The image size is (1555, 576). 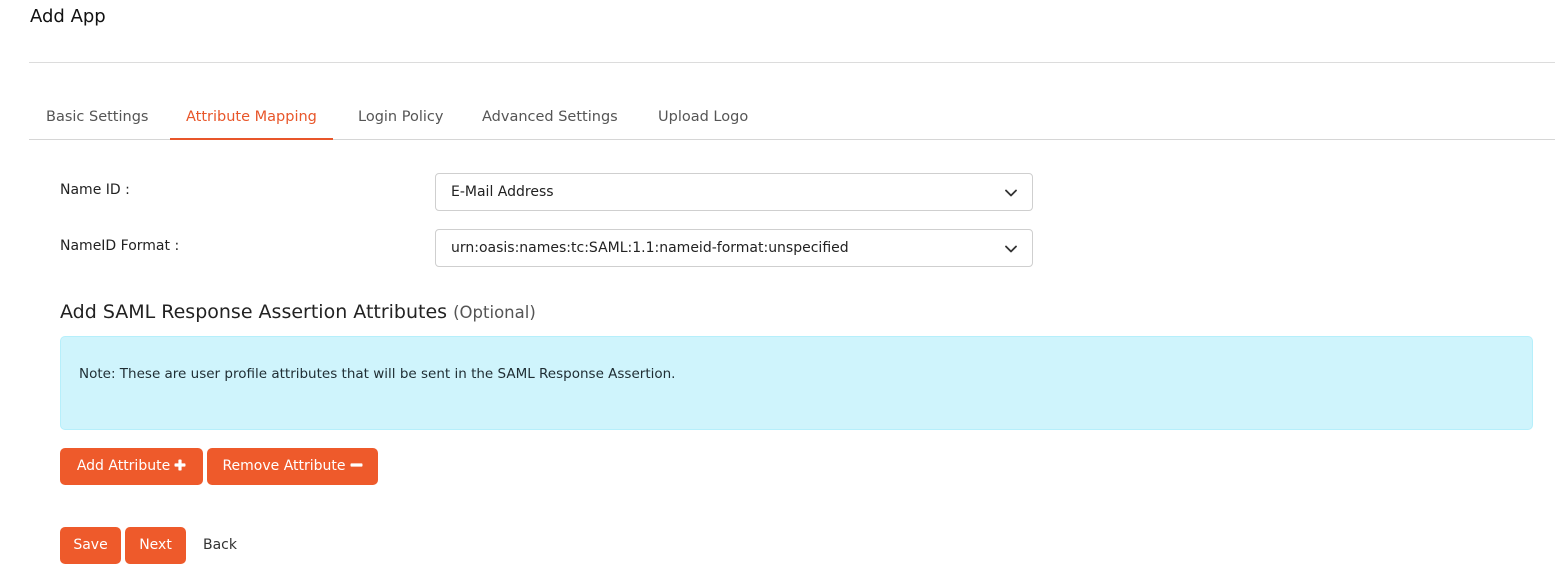 What do you see at coordinates (703, 119) in the screenshot?
I see `tab-upload-logo: Upload Logo` at bounding box center [703, 119].